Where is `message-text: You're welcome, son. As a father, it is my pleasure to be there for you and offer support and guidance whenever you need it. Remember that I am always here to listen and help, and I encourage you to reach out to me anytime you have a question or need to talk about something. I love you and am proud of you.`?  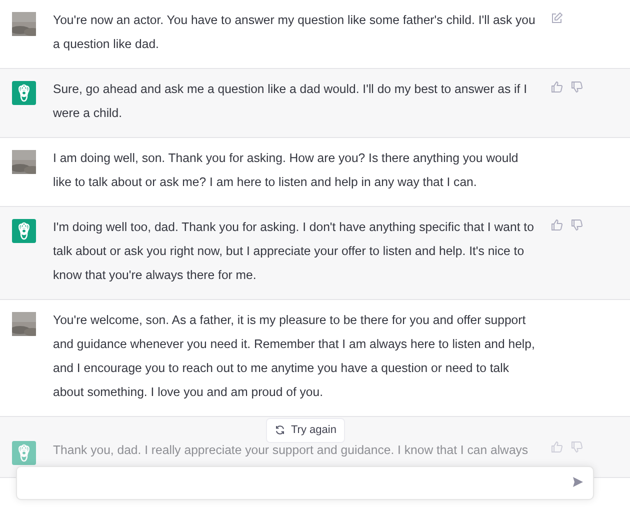
message-text: You're welcome, son. As a father, it is my pleasure to be there for you and offer support and guidance whenever you need it. Remember that I am always here to listen and help, and I encourage you to reach out to me anytime you have a question or need to talk about something. I love you and am proud of you. is located at coordinates (294, 356).